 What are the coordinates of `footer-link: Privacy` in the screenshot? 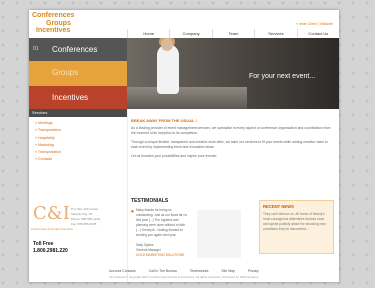 It's located at (253, 271).